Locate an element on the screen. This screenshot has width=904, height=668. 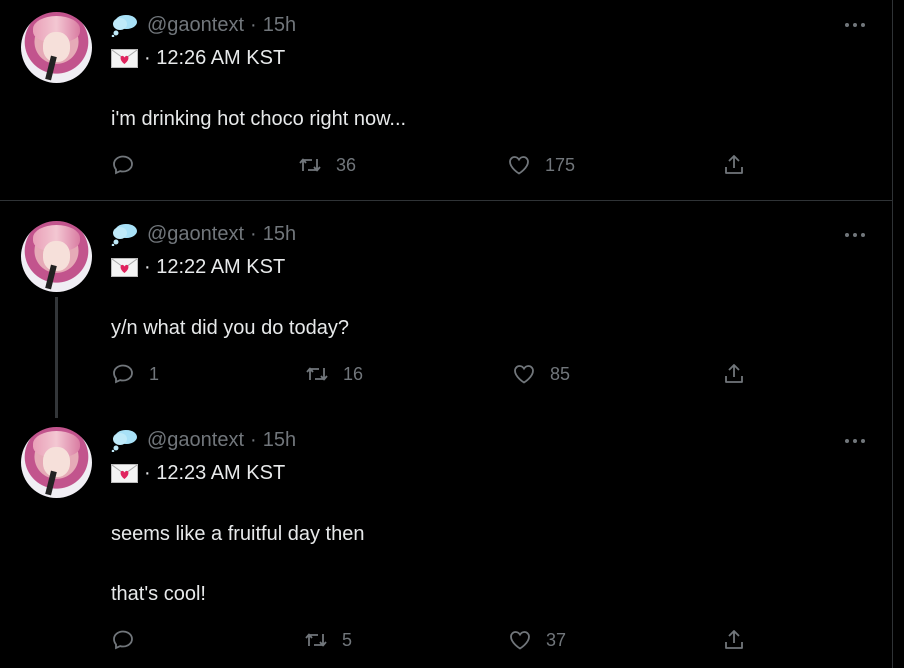
like-button: 37 is located at coordinates (537, 640).